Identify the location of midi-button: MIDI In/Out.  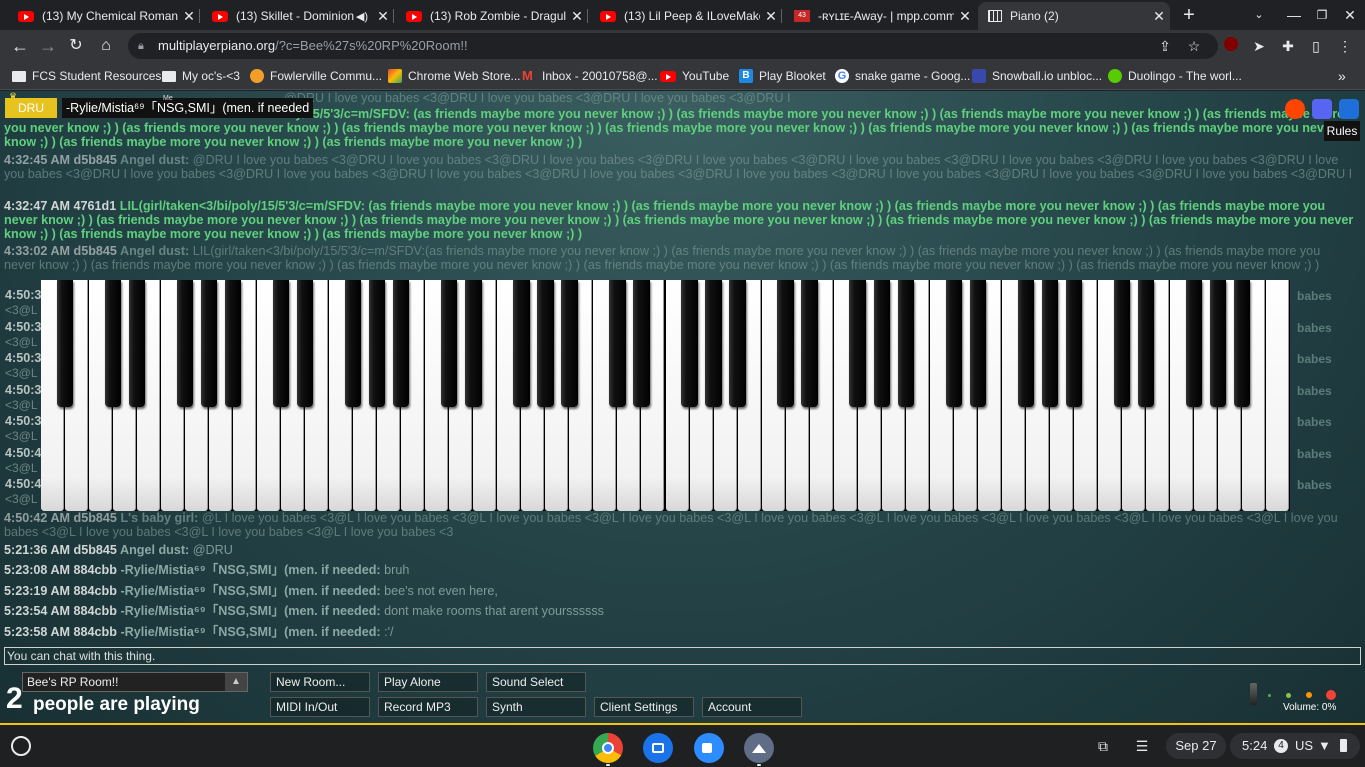
(320, 707).